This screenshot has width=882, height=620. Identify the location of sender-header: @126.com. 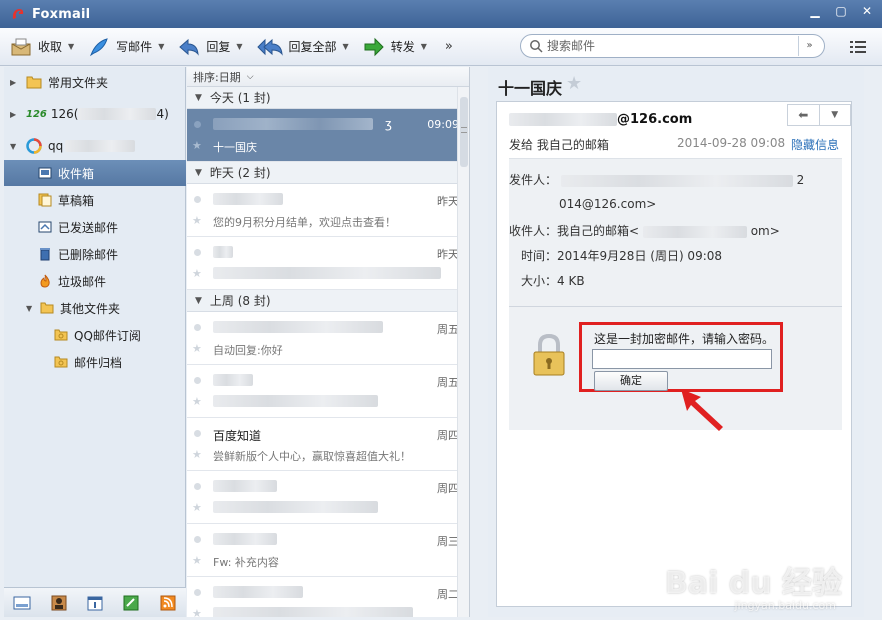
(600, 119).